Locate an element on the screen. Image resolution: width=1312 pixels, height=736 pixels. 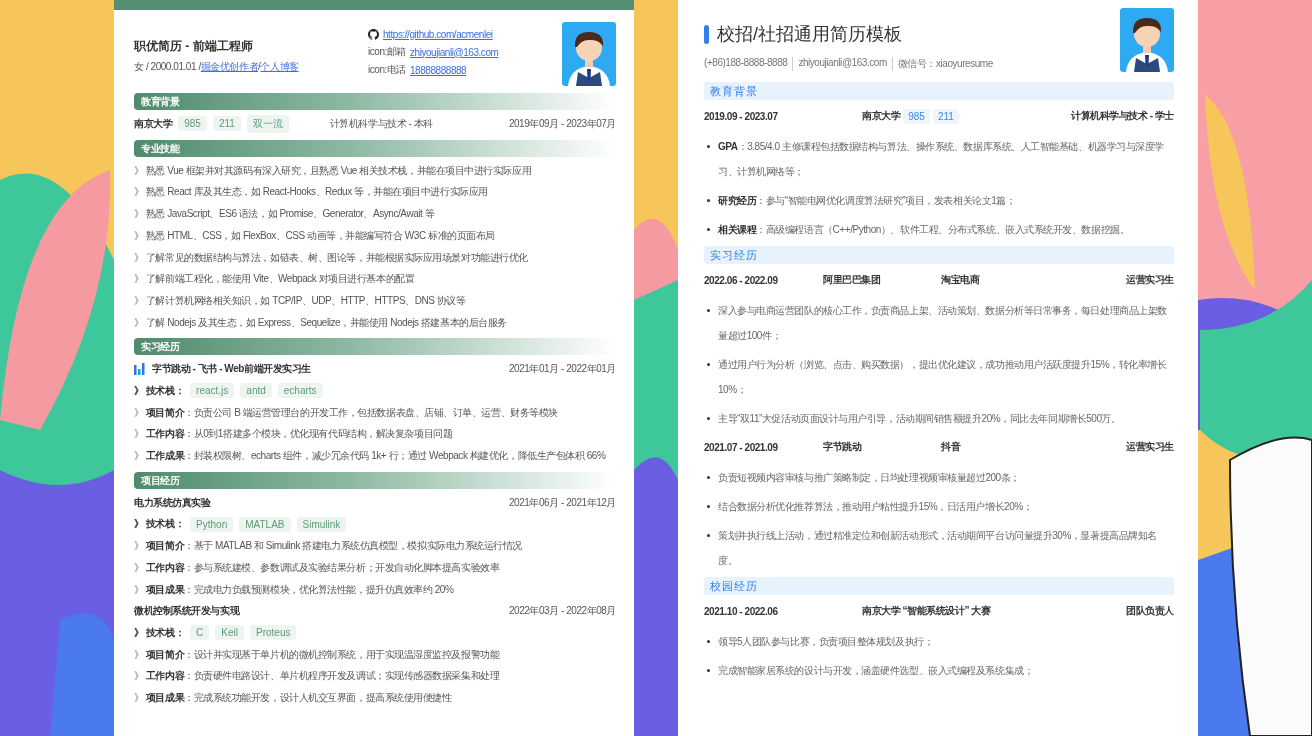
date-range: 2021年06月 - 2021年12月 is located at coordinates (562, 502).